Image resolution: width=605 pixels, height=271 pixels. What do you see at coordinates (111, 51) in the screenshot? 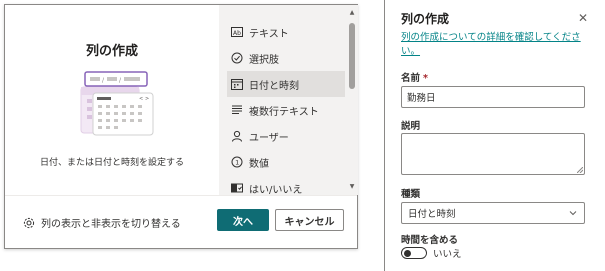
I see `dialog-title: 列の作成` at bounding box center [111, 51].